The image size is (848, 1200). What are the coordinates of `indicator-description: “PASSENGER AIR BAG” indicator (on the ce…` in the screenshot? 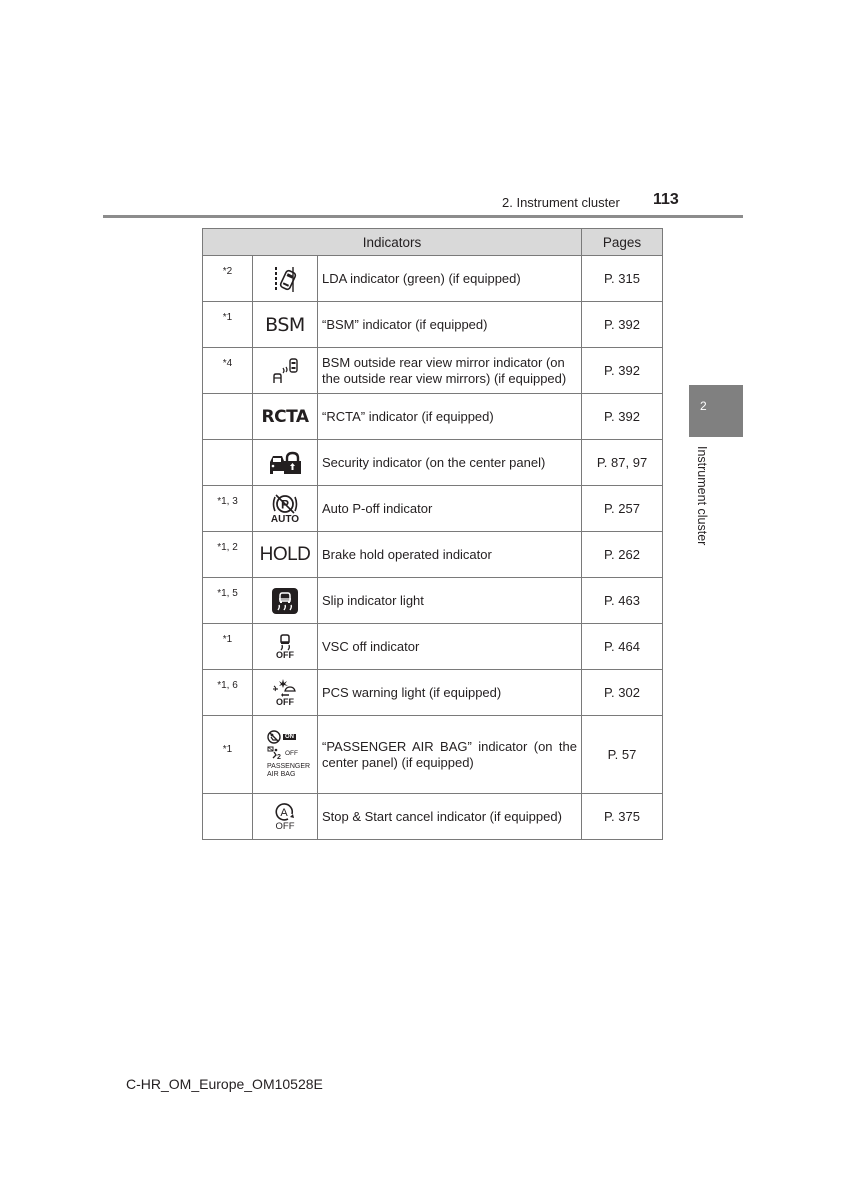 It's located at (449, 754).